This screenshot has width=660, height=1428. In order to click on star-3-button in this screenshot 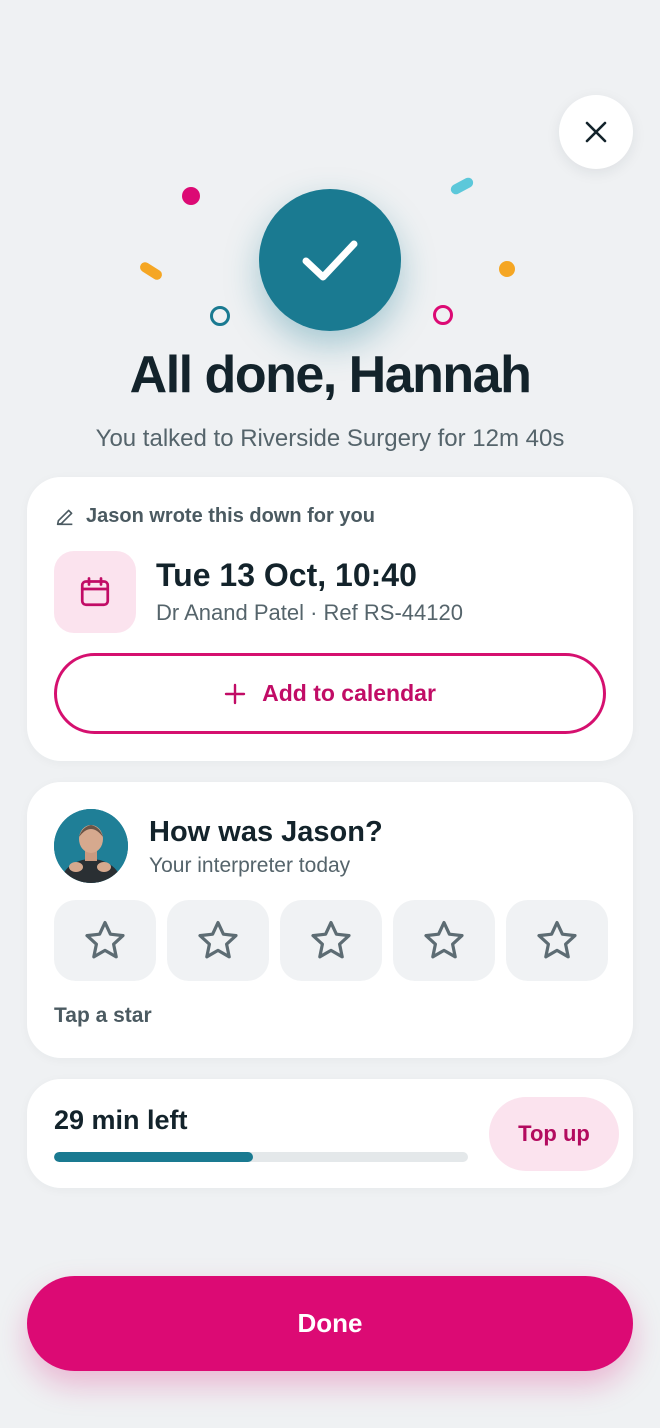, I will do `click(331, 940)`.